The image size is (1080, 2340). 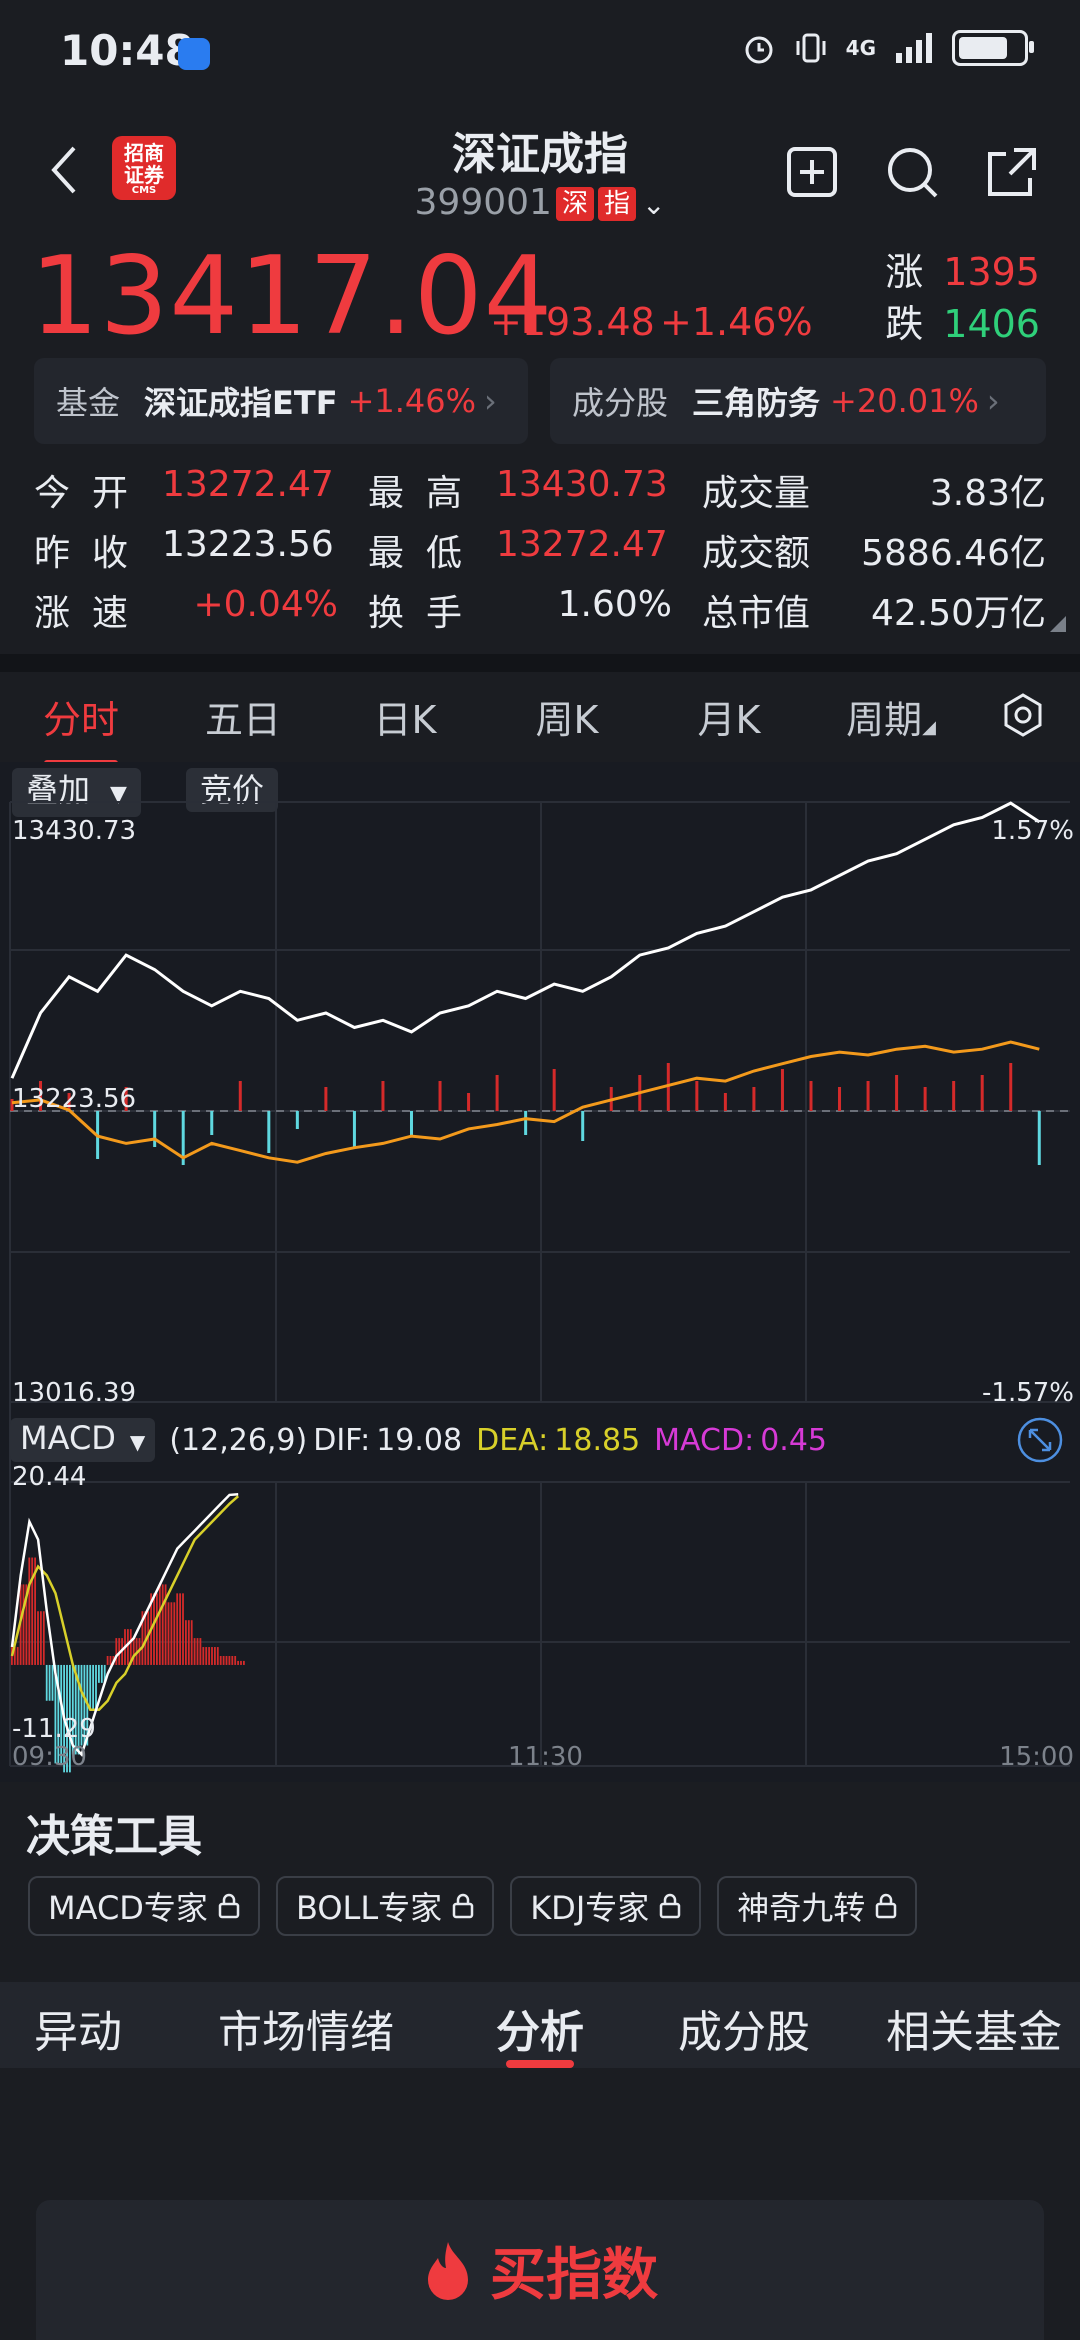 What do you see at coordinates (49, 1757) in the screenshot?
I see `time-start-label: 09:30` at bounding box center [49, 1757].